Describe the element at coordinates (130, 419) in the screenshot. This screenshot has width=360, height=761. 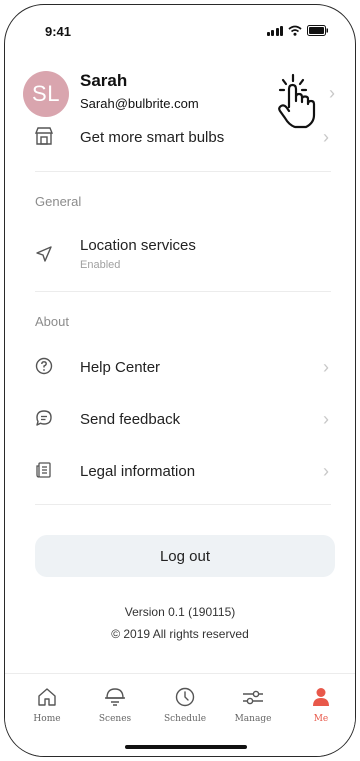
I see `row-label: Send feedback` at that location.